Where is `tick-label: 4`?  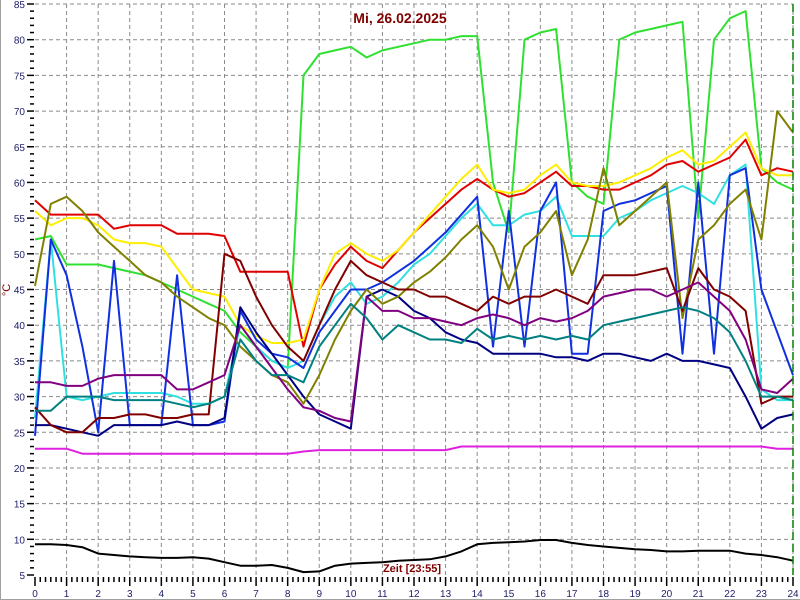
tick-label: 4 is located at coordinates (161, 594).